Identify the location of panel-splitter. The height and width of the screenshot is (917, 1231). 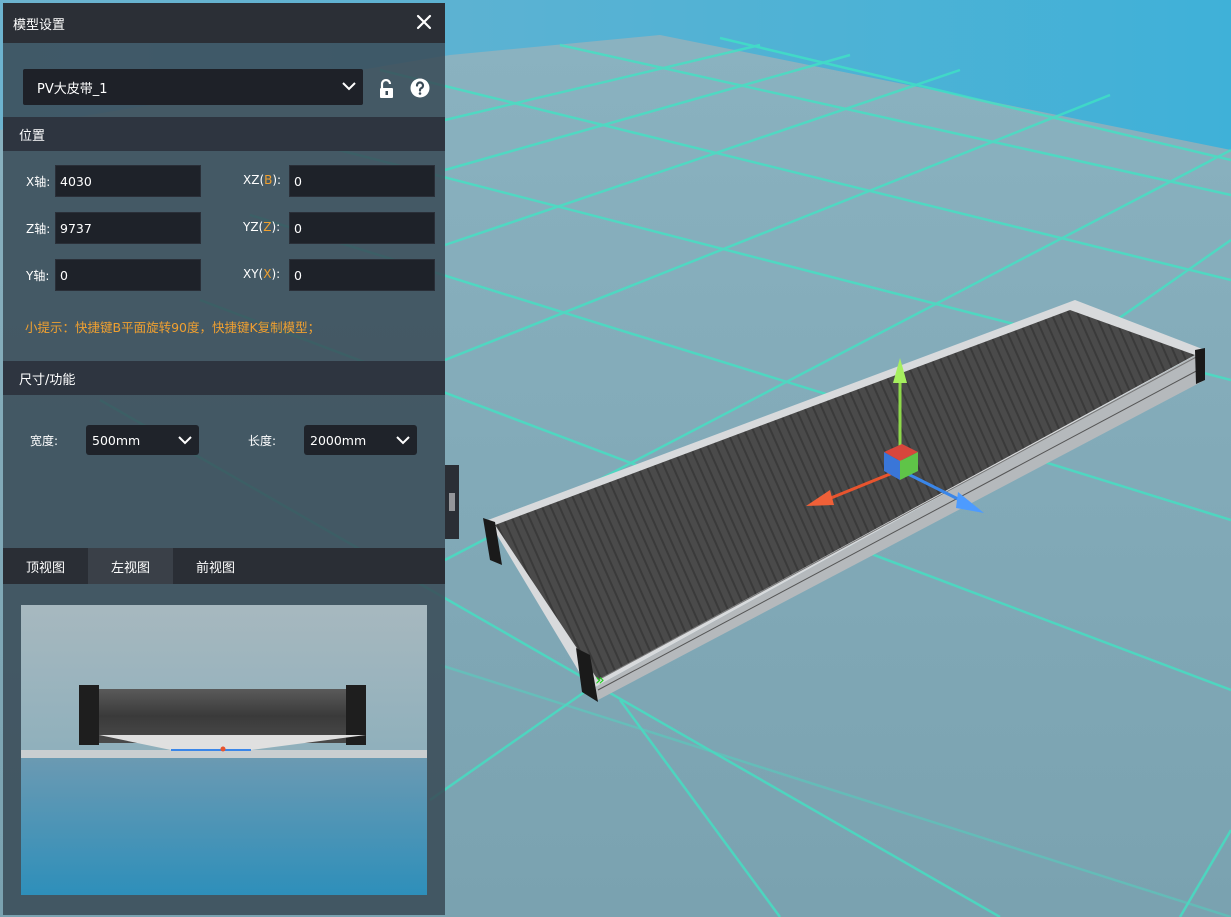
(452, 502).